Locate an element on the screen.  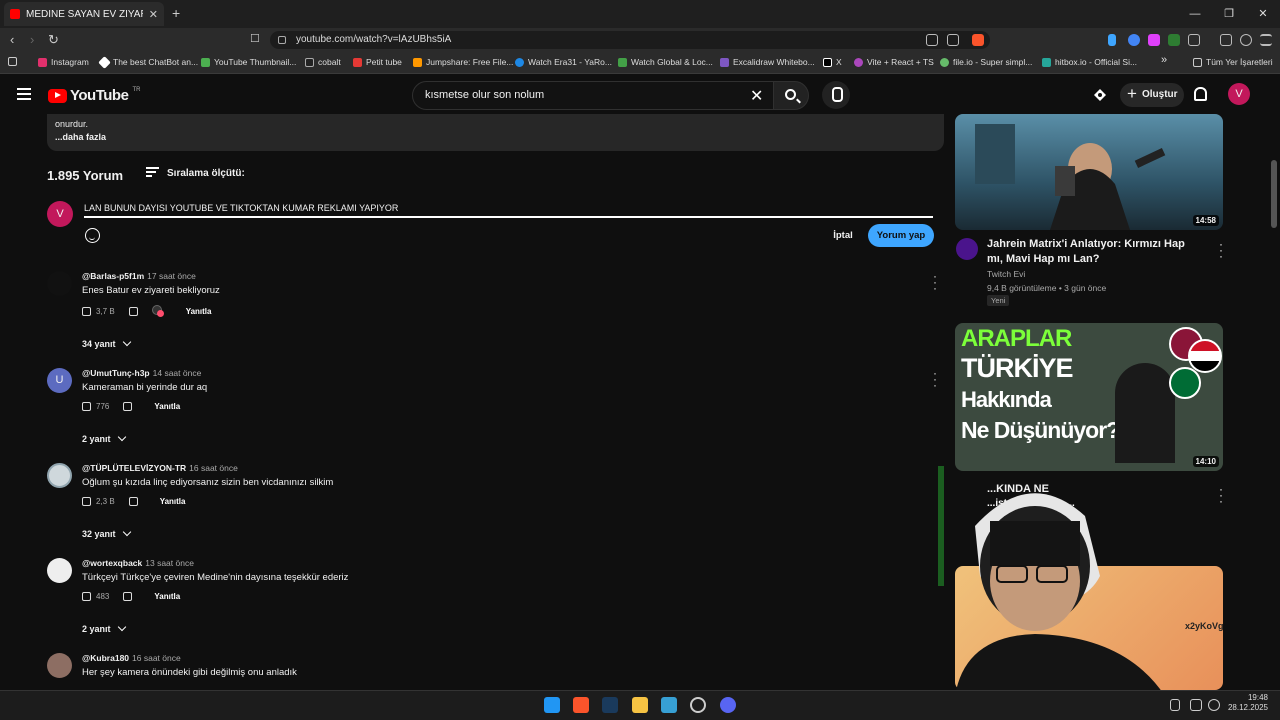
new-tab-button: + is located at coordinates (176, 13).